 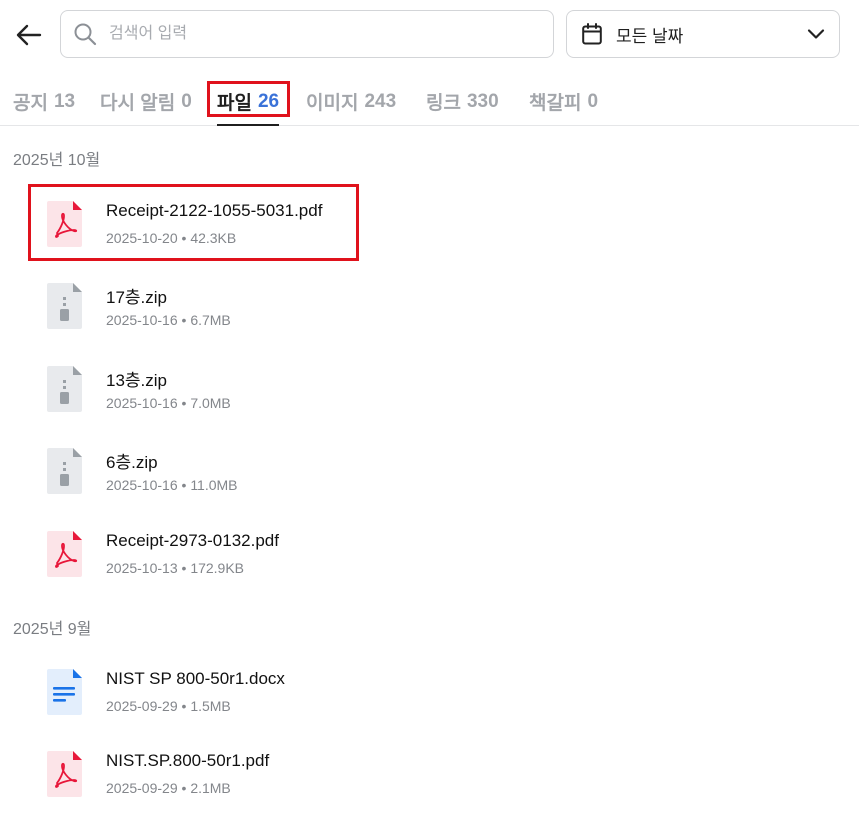 I want to click on file-item: 13층.zip 2025-10-16 • 7.0MB, so click(x=430, y=401).